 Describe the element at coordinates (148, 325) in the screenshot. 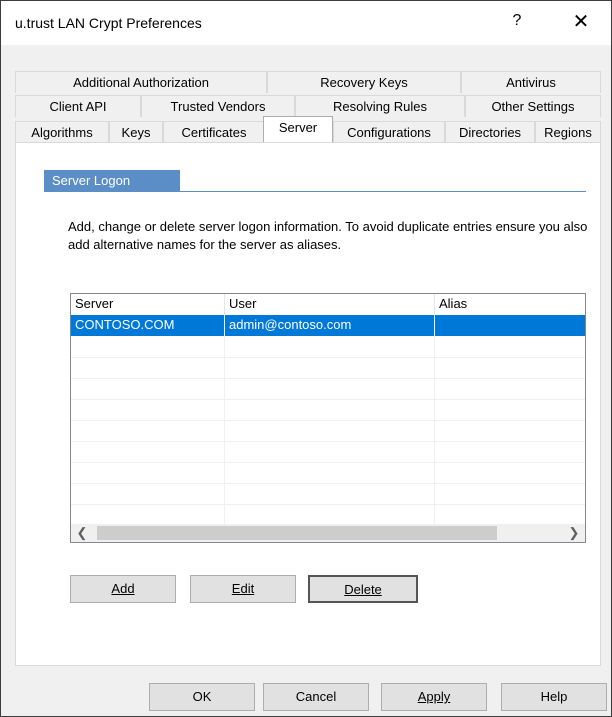

I see `cell-server: CONTOSO.COM` at that location.